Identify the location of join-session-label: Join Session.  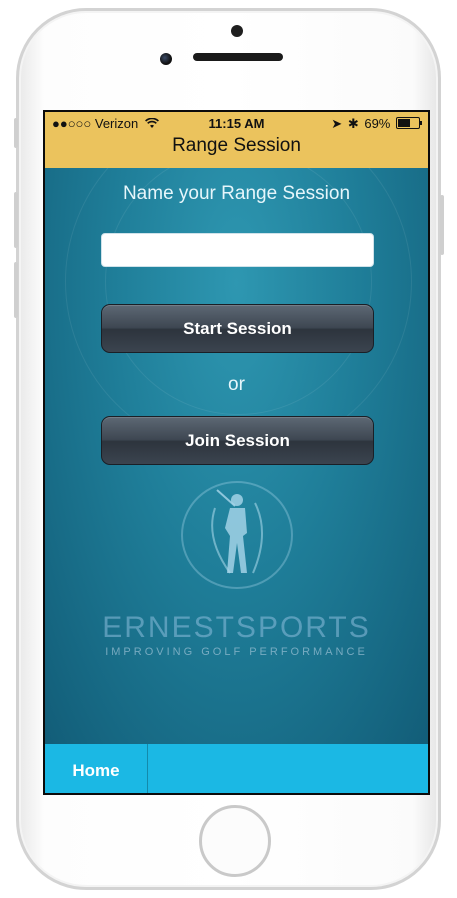
(237, 440).